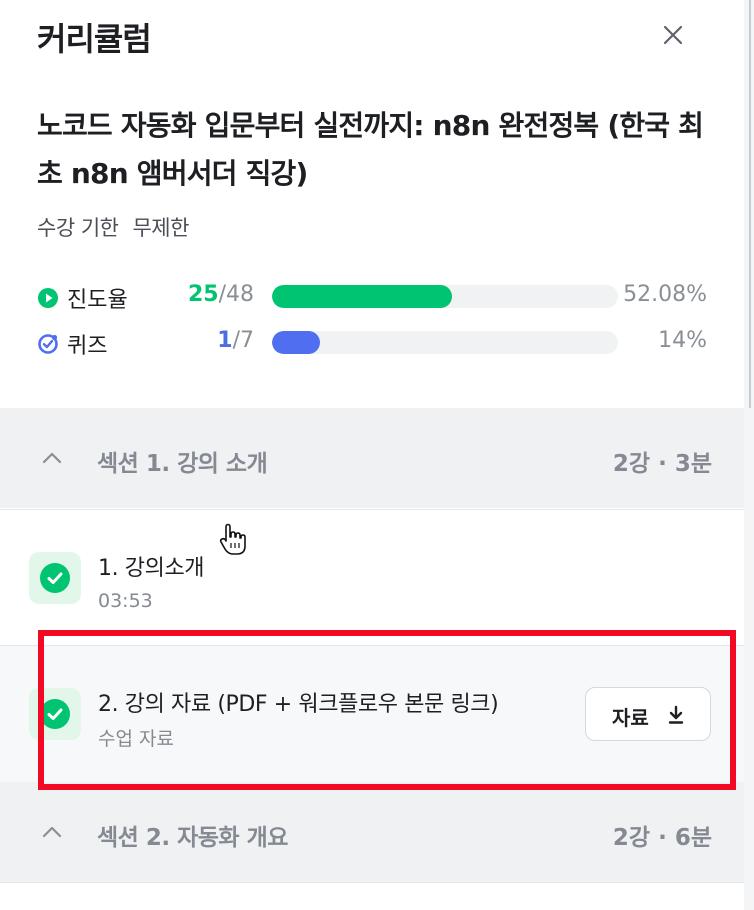  Describe the element at coordinates (665, 294) in the screenshot. I see `progress-percent: 52.08%` at that location.